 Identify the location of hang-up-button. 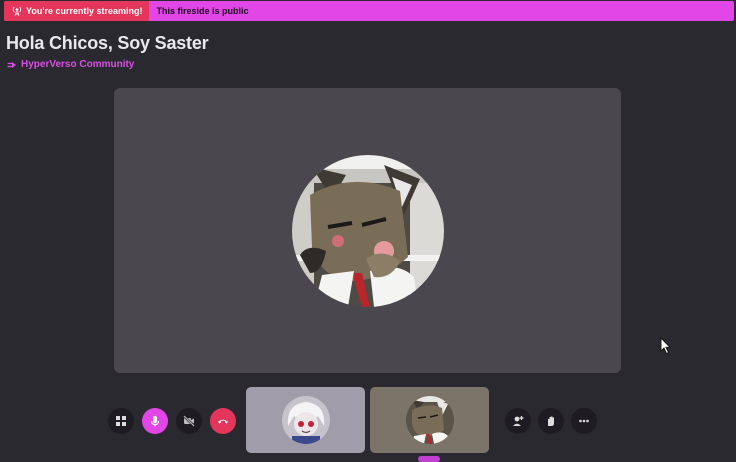
(223, 421).